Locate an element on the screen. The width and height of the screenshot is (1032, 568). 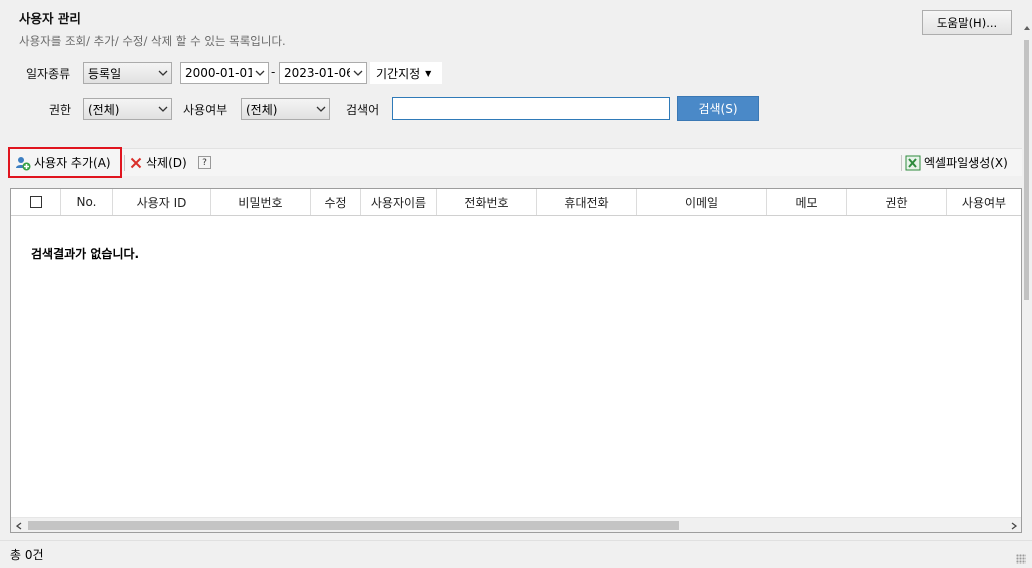
search-label: 검색어 is located at coordinates (363, 110).